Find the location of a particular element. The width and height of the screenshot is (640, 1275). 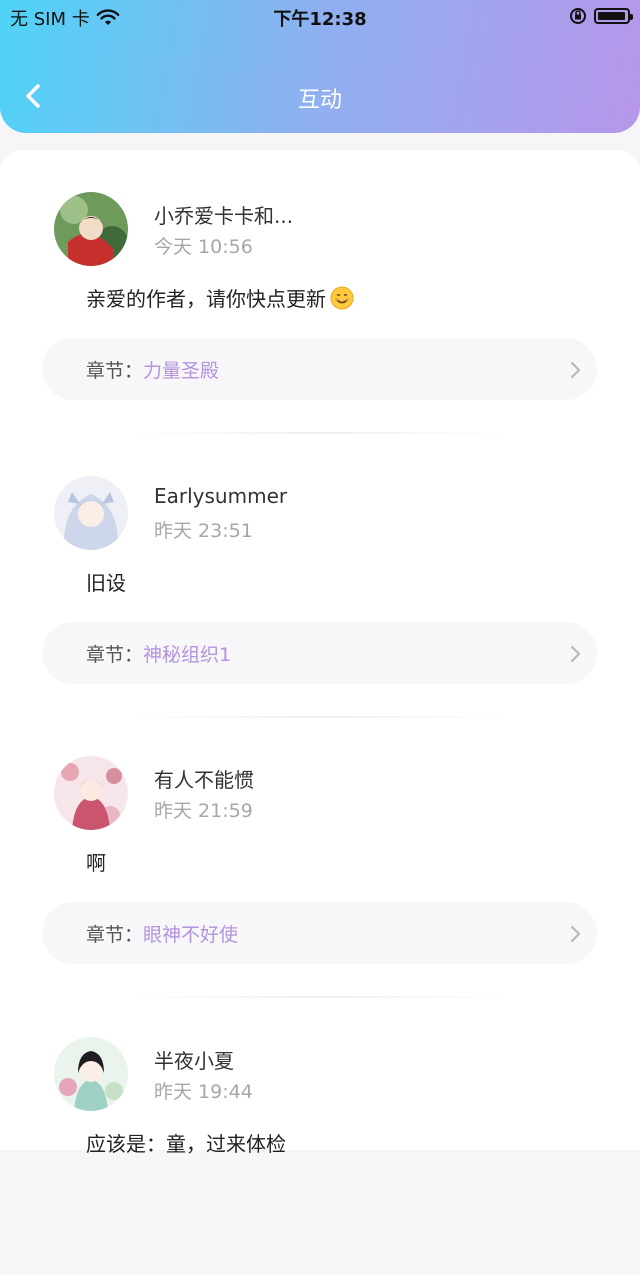

comment-text: 应该是：童，过来体检 is located at coordinates (186, 1144).